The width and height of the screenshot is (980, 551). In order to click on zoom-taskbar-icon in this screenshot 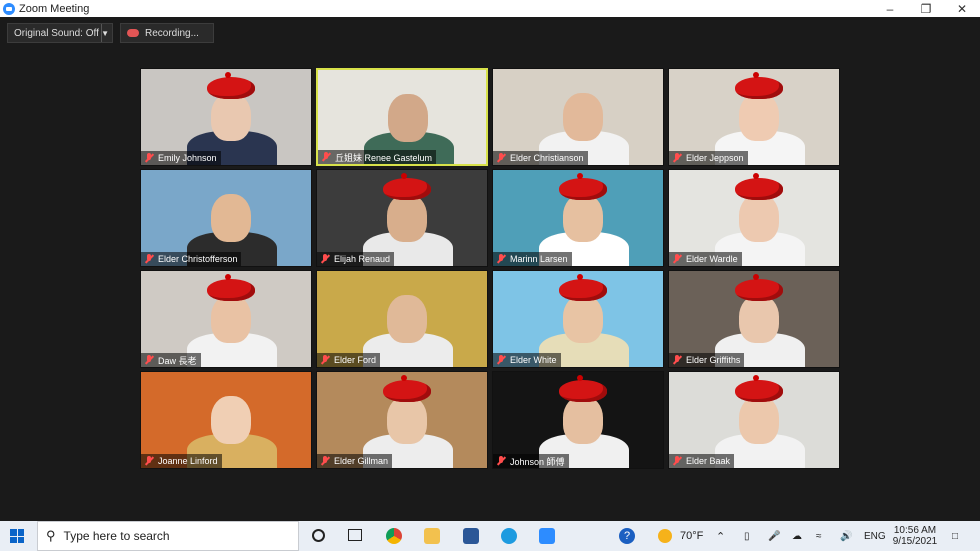, I will do `click(547, 536)`.